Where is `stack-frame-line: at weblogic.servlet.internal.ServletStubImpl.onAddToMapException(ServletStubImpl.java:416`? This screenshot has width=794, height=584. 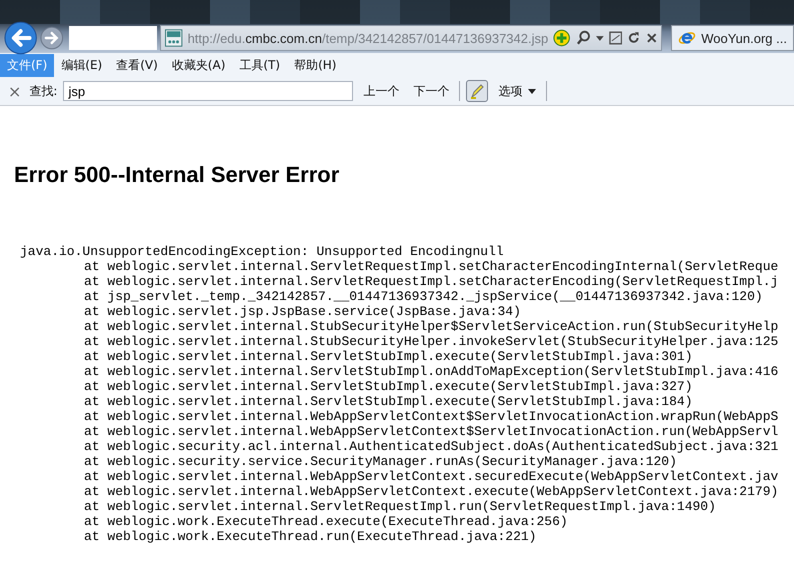
stack-frame-line: at weblogic.servlet.internal.ServletStubImpl.onAddToMapException(ServletStubImpl.java:416 is located at coordinates (431, 371).